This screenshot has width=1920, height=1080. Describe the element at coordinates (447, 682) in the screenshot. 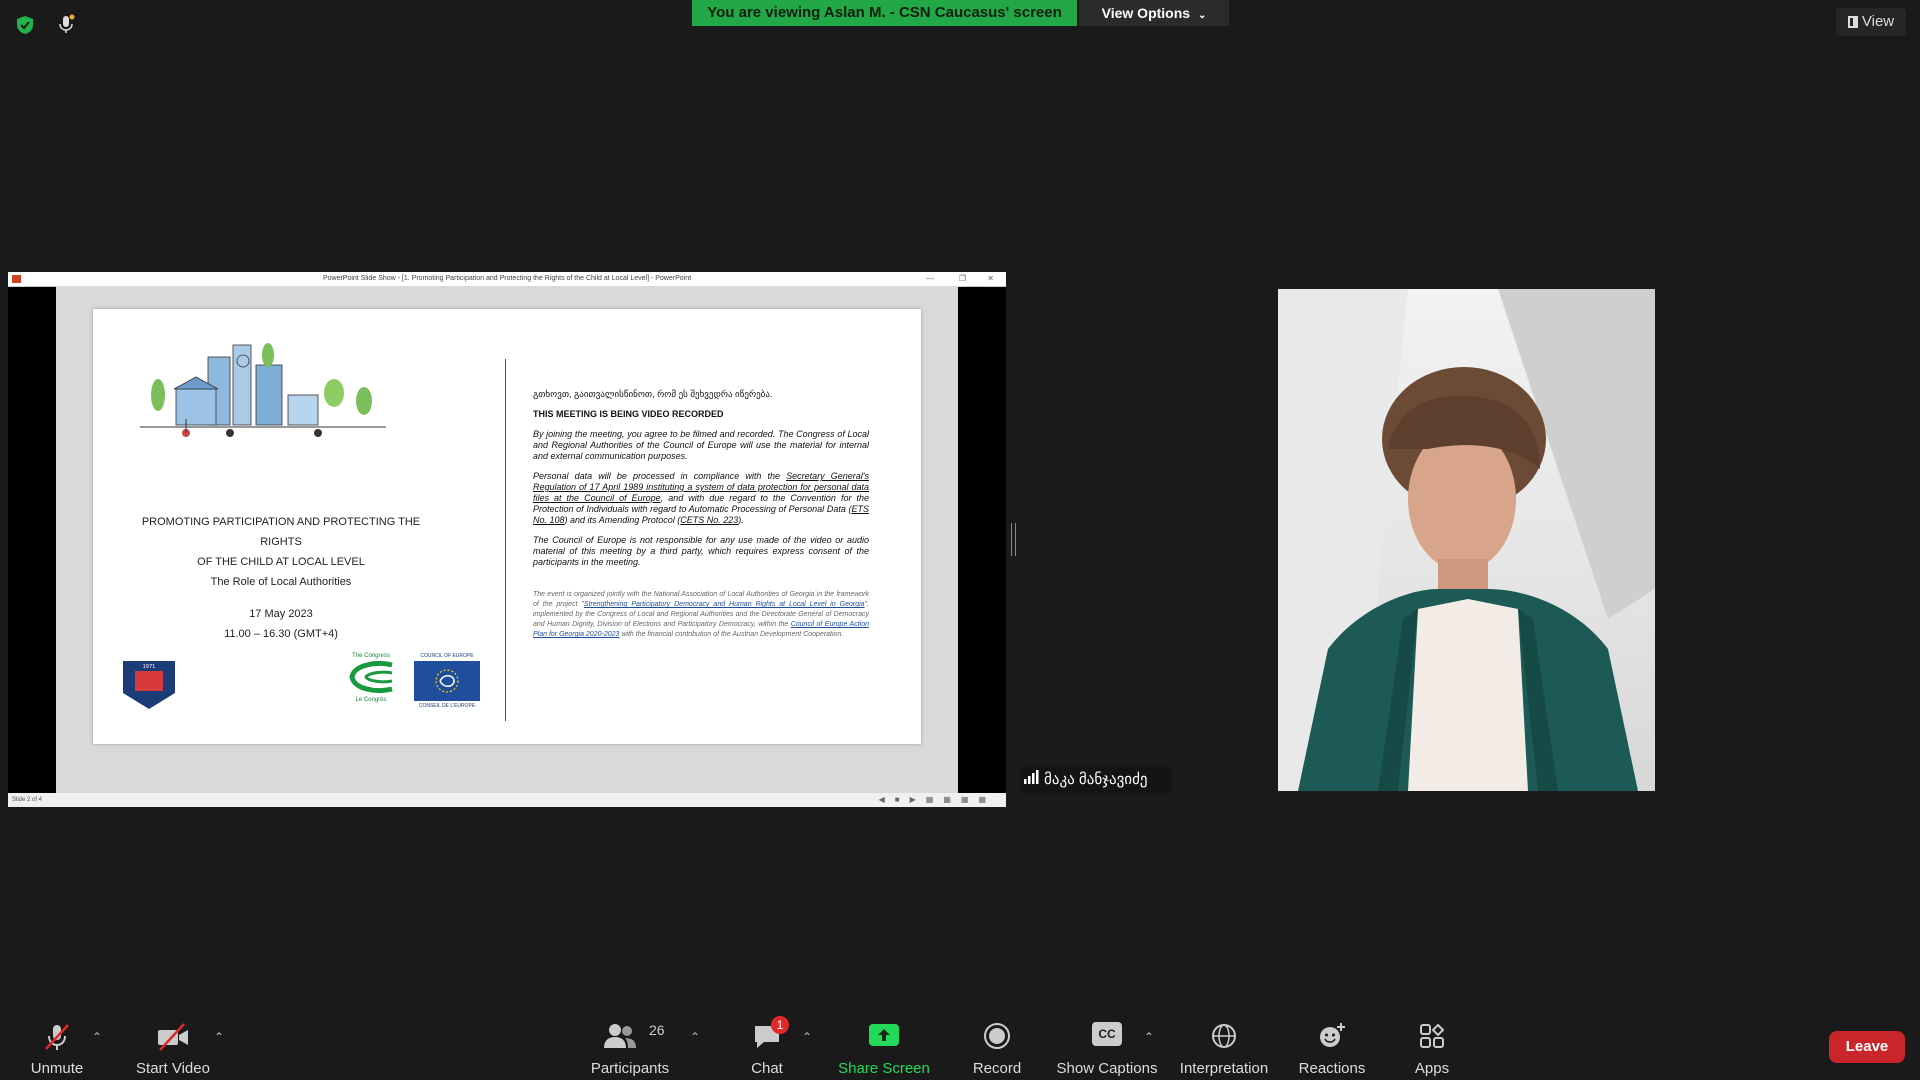

I see `council-of-europe-logo: COUNCIL OF EUROPE CONSEIL DE L'EUROPE` at that location.